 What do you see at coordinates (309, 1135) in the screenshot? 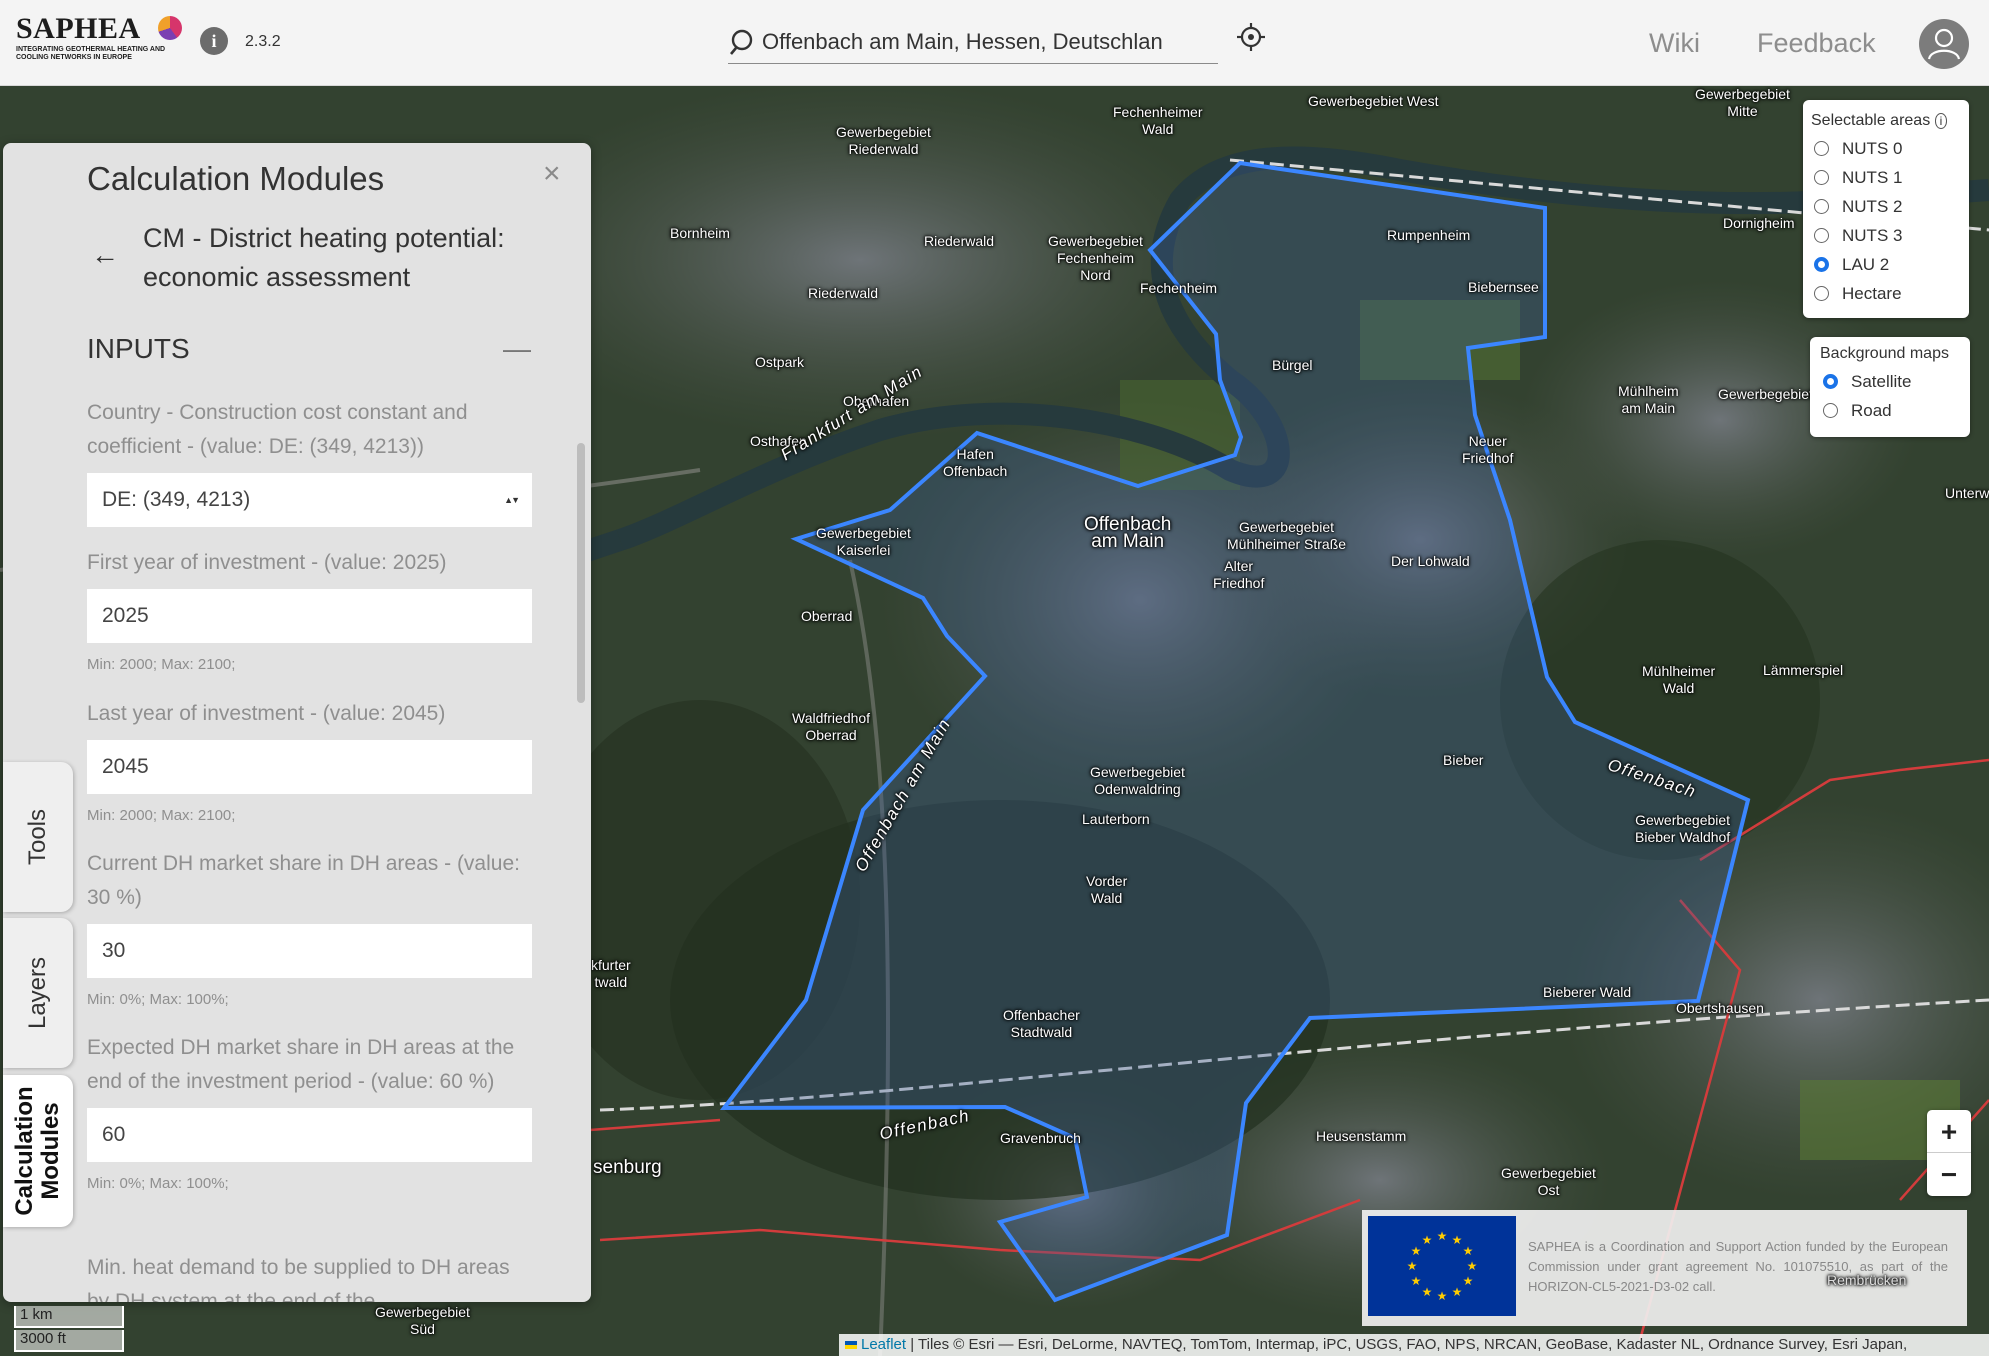
I see `expected-share-input` at bounding box center [309, 1135].